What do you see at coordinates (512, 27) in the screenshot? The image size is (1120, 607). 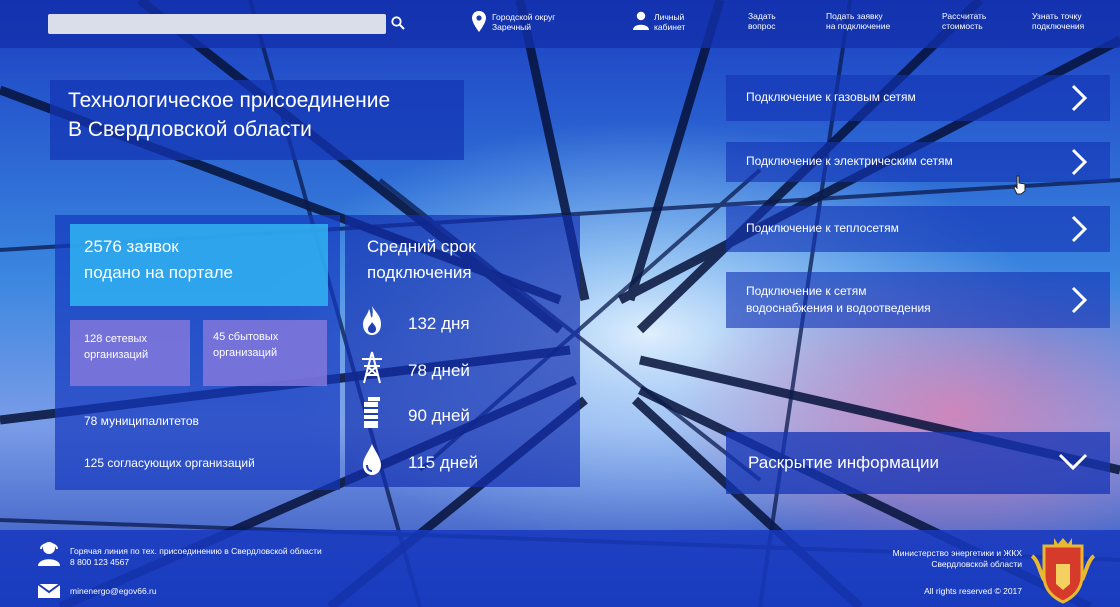 I see `location-line-2: Заречный` at bounding box center [512, 27].